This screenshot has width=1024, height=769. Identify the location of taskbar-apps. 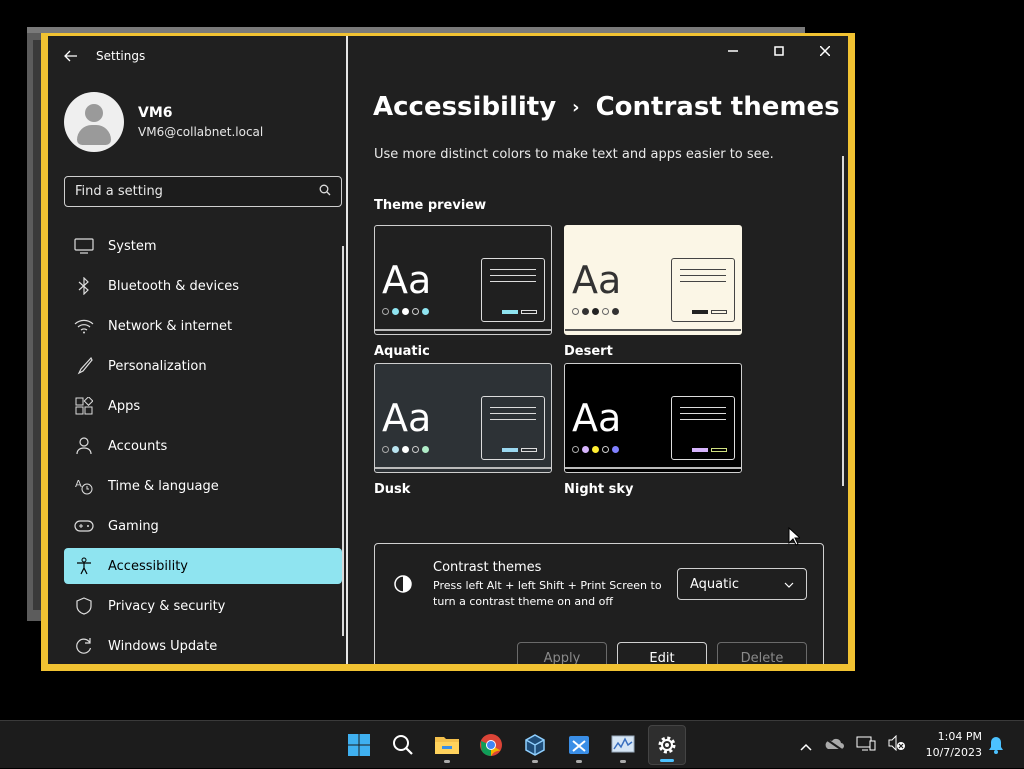
(513, 745).